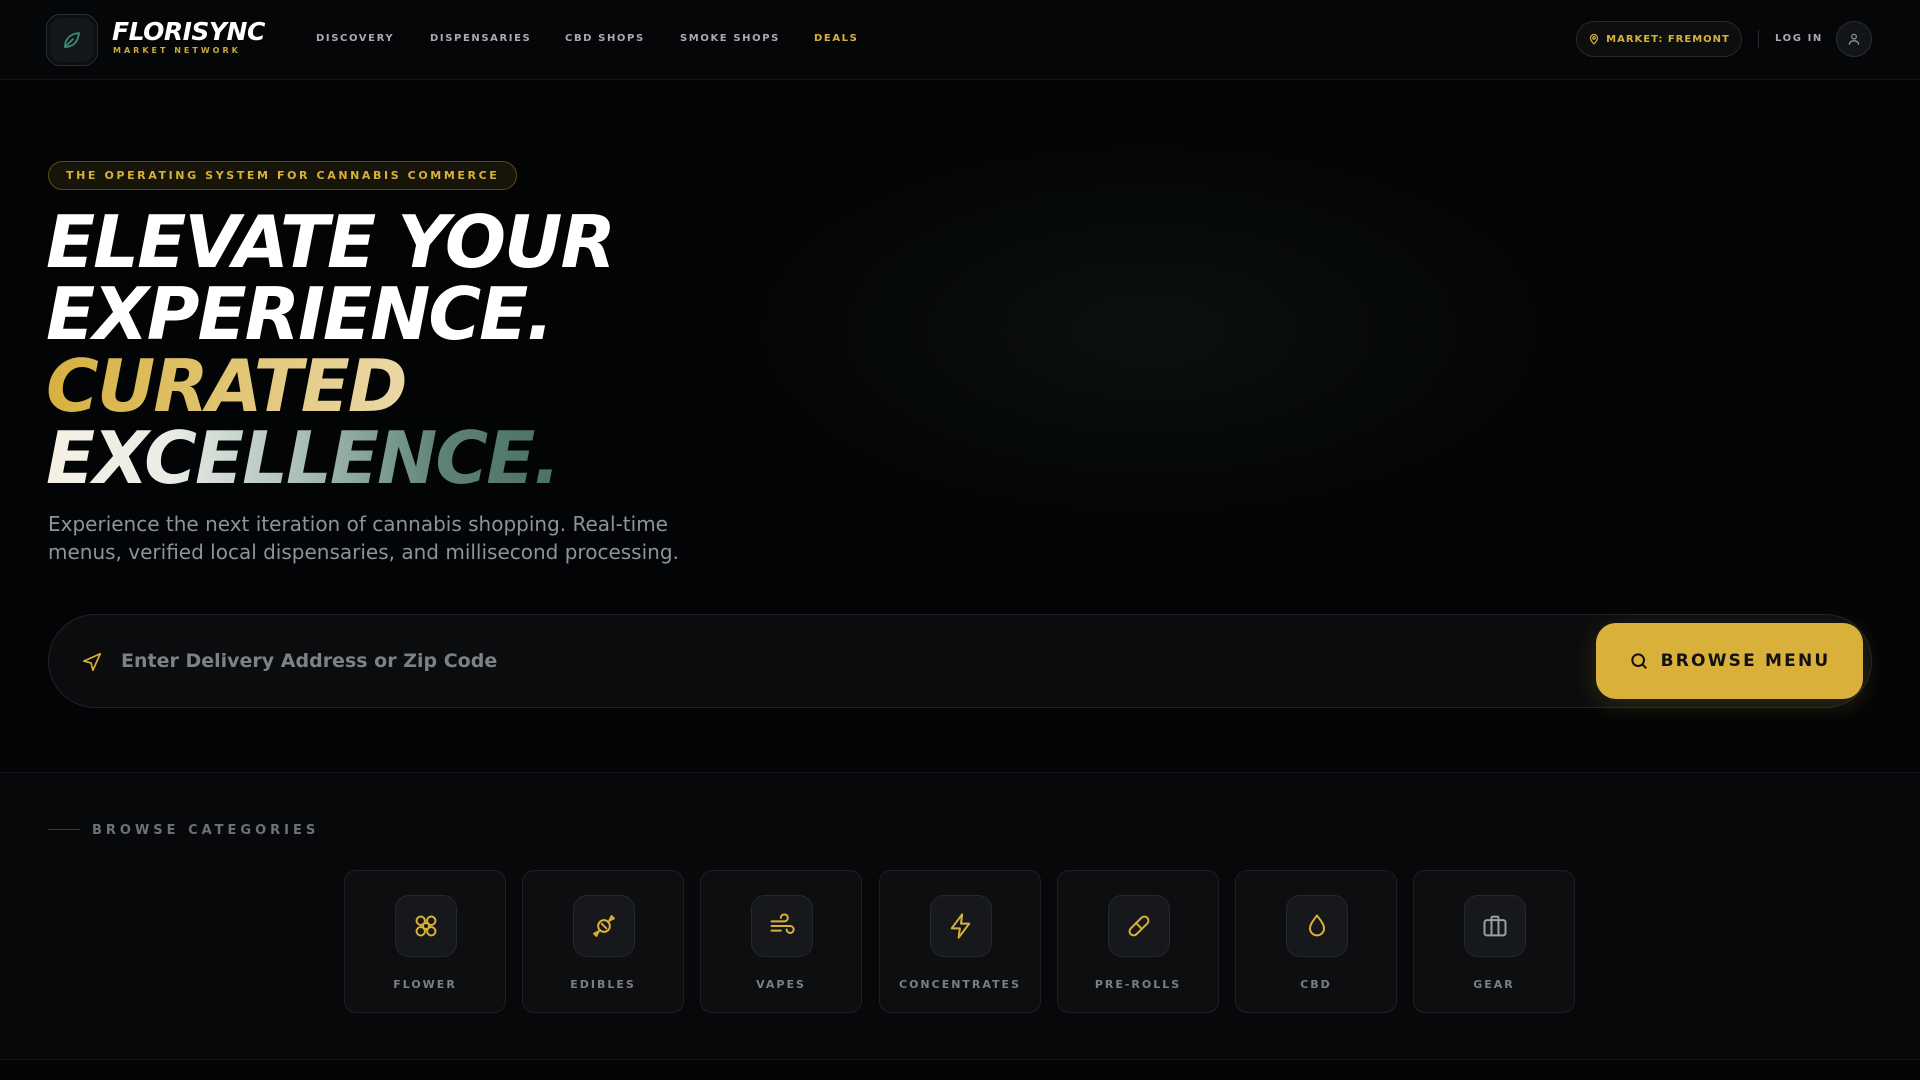 This screenshot has height=1080, width=1920. I want to click on category-label: VAPES, so click(781, 984).